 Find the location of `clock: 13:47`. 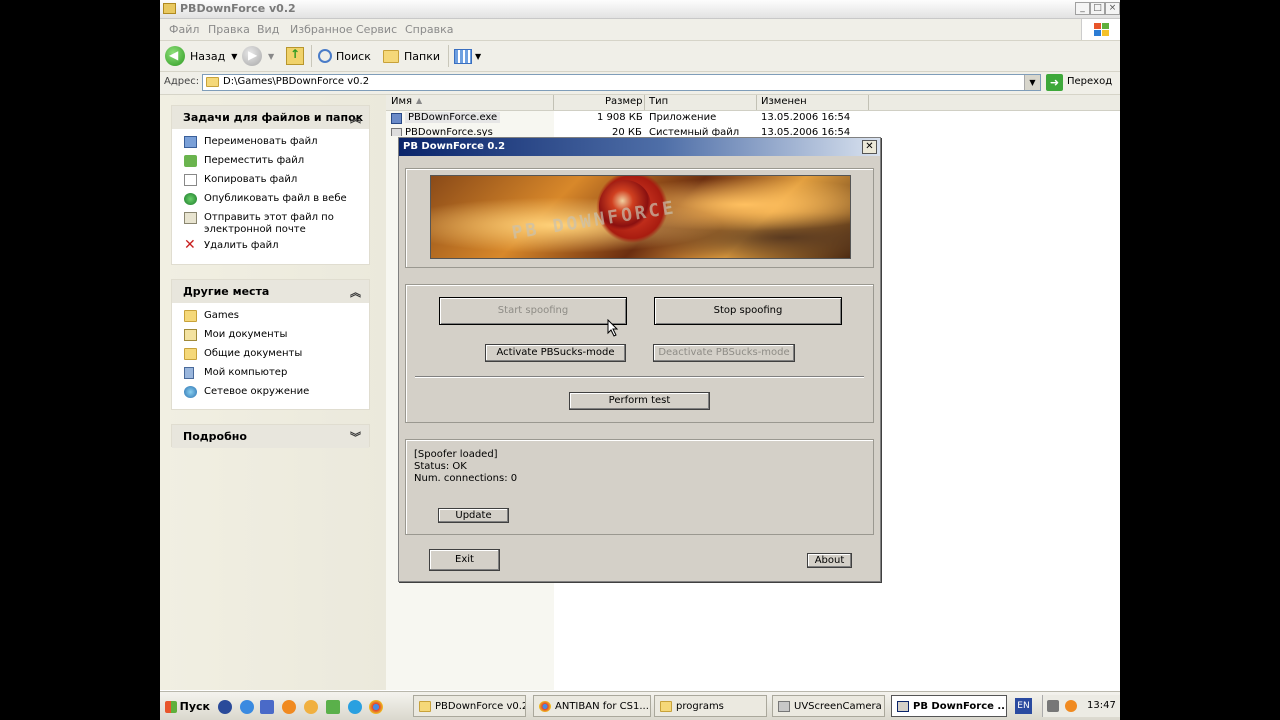

clock: 13:47 is located at coordinates (1101, 705).